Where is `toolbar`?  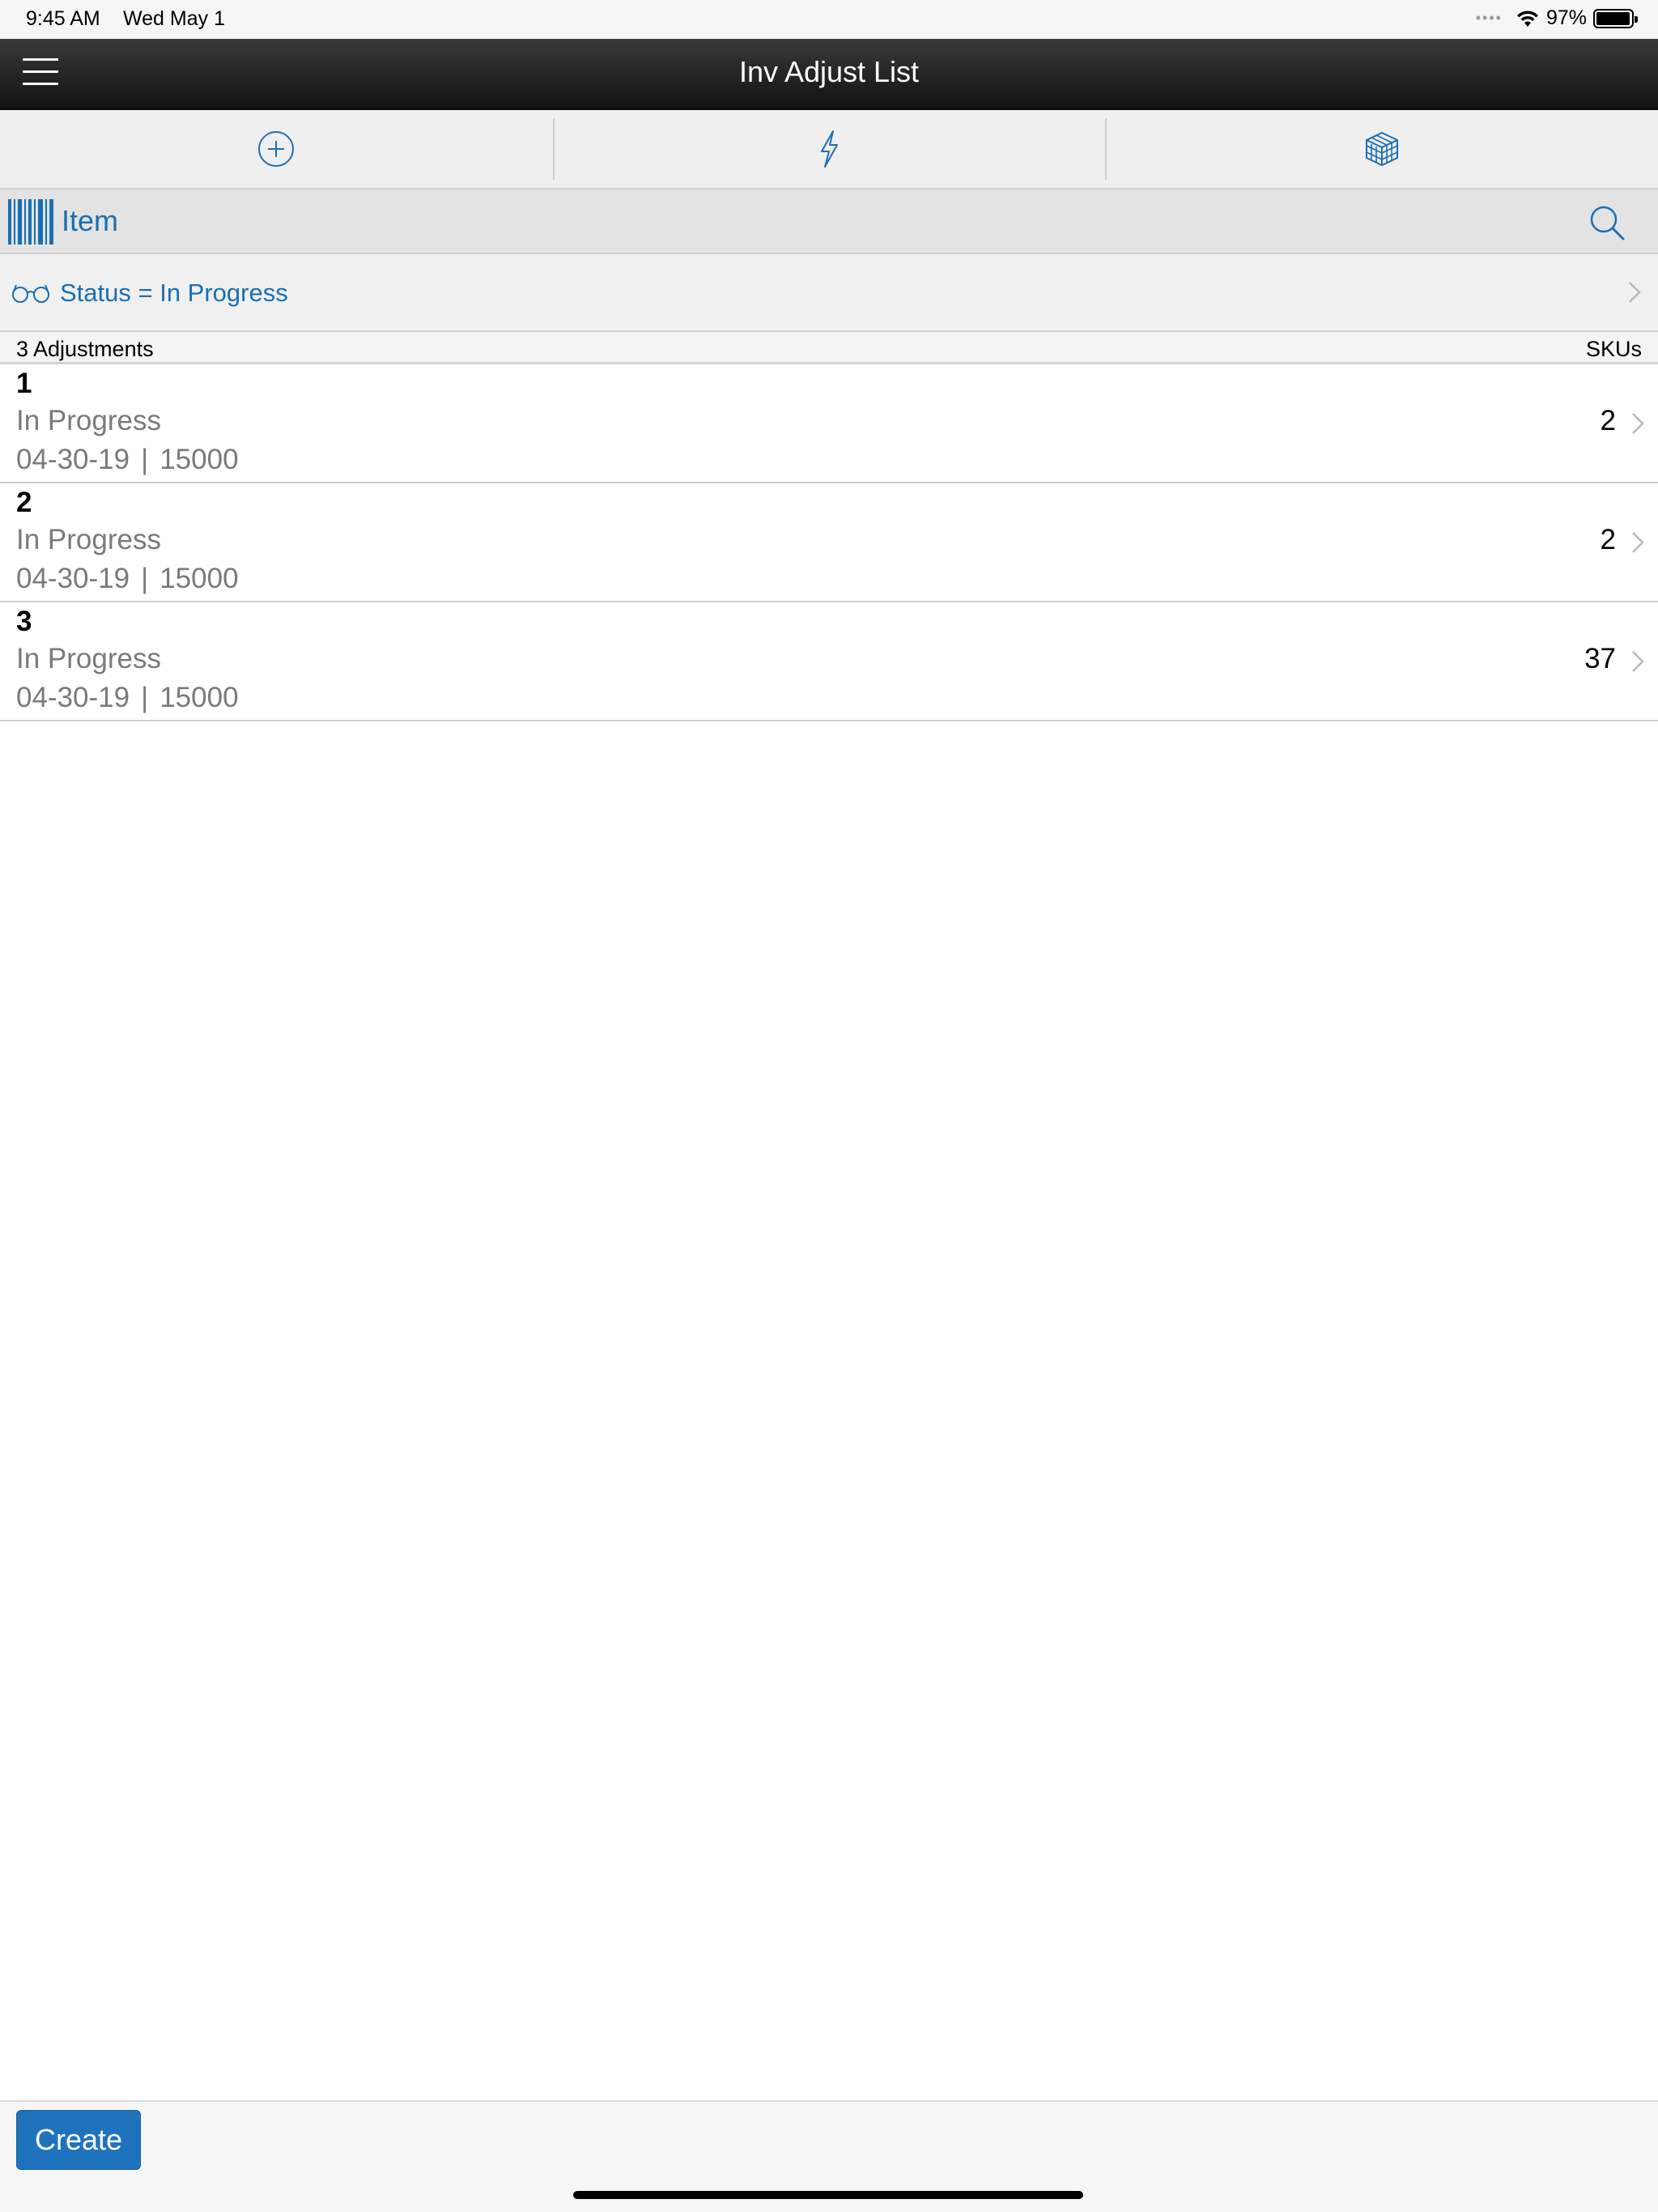 toolbar is located at coordinates (829, 150).